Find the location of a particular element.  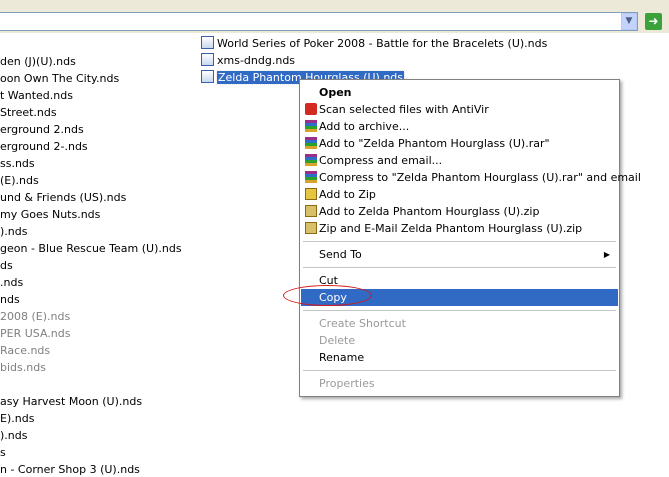

menu-item-create-shortcut: Create Shortcut is located at coordinates (459, 323).